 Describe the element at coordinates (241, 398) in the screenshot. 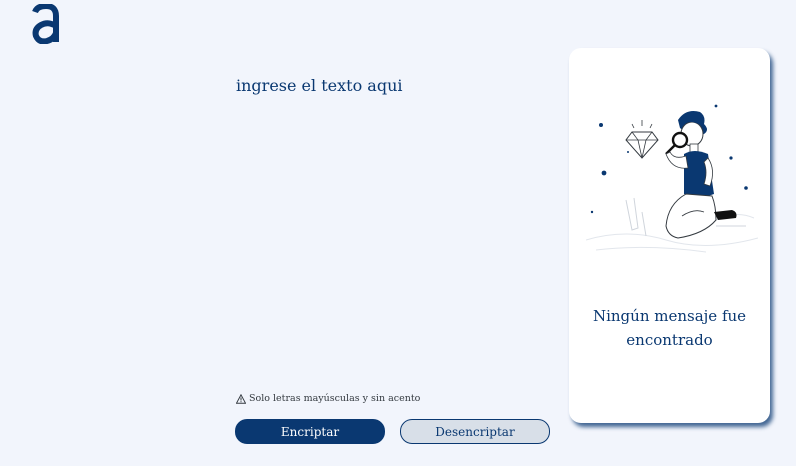

I see `warning-icon` at that location.